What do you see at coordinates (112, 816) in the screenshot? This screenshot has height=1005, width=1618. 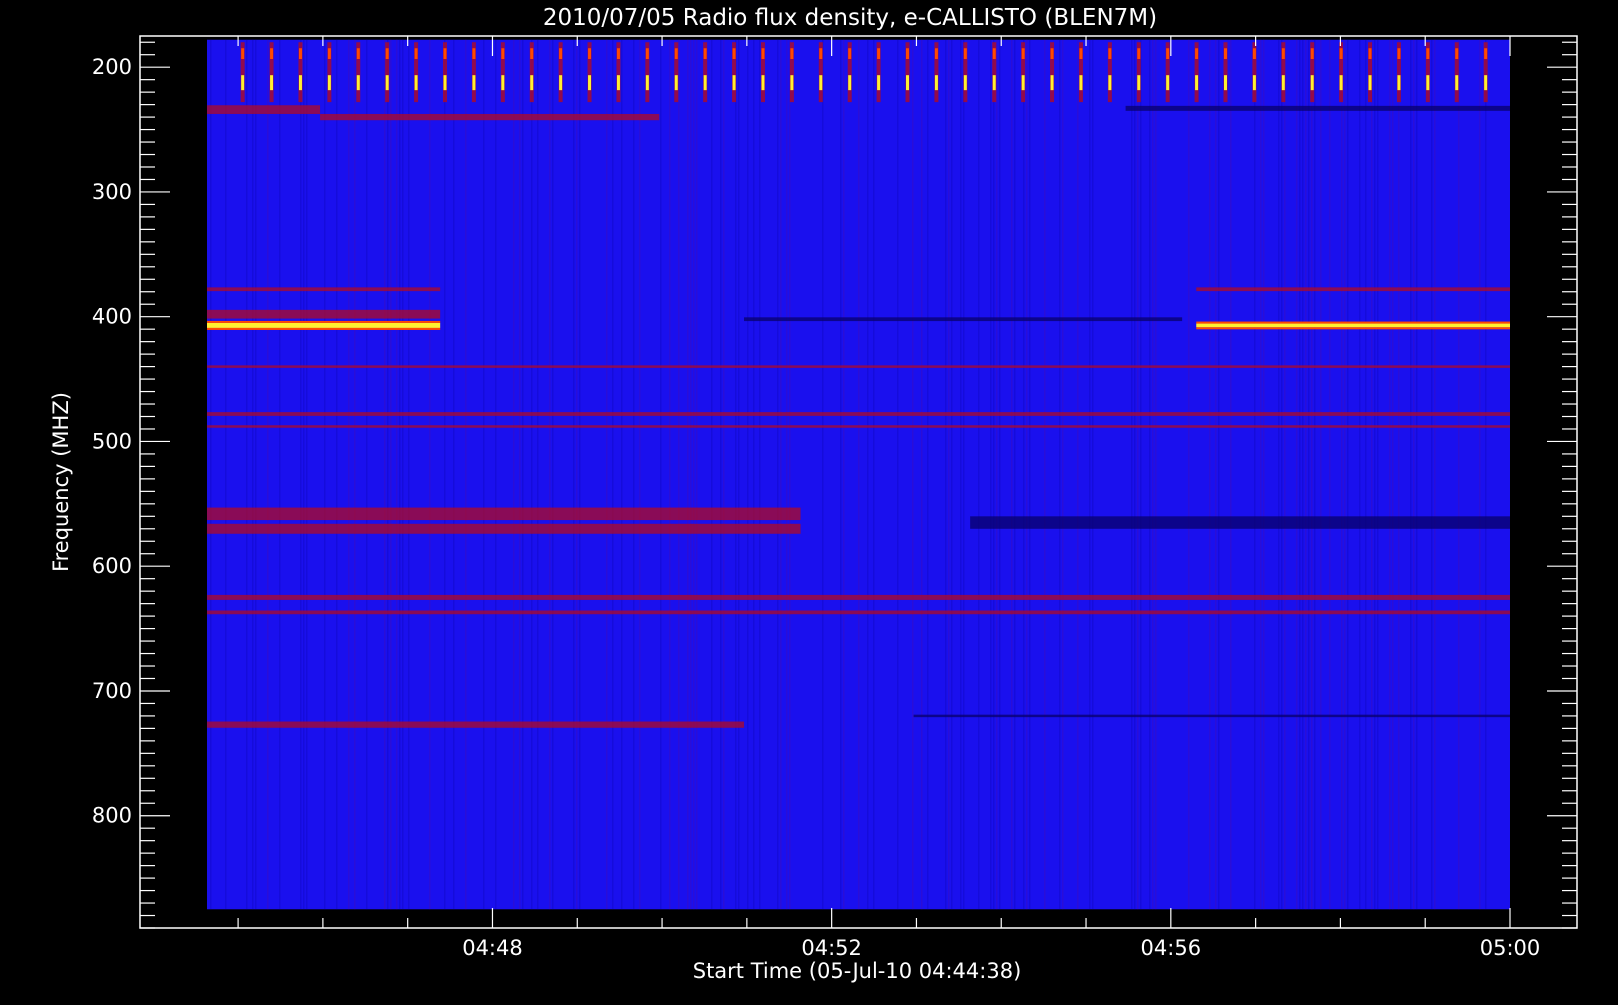 I see `y-tick-label: 800` at bounding box center [112, 816].